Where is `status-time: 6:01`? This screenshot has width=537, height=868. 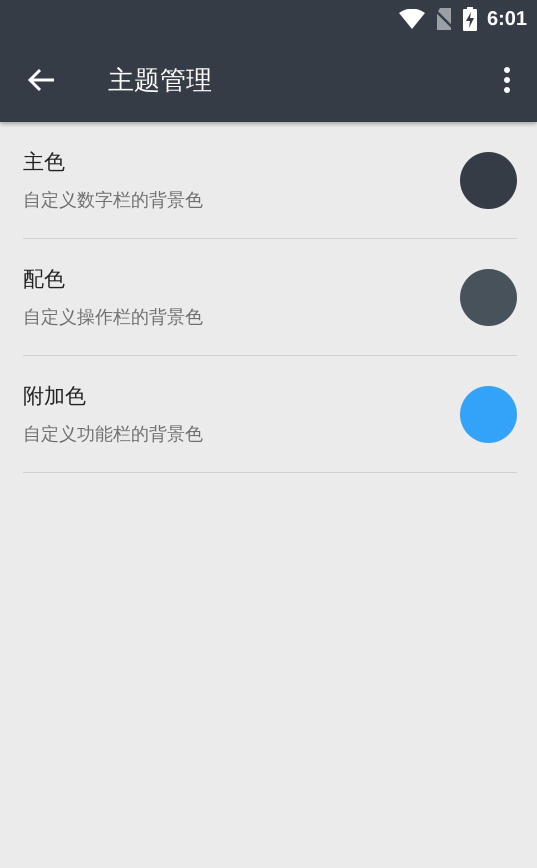
status-time: 6:01 is located at coordinates (506, 19).